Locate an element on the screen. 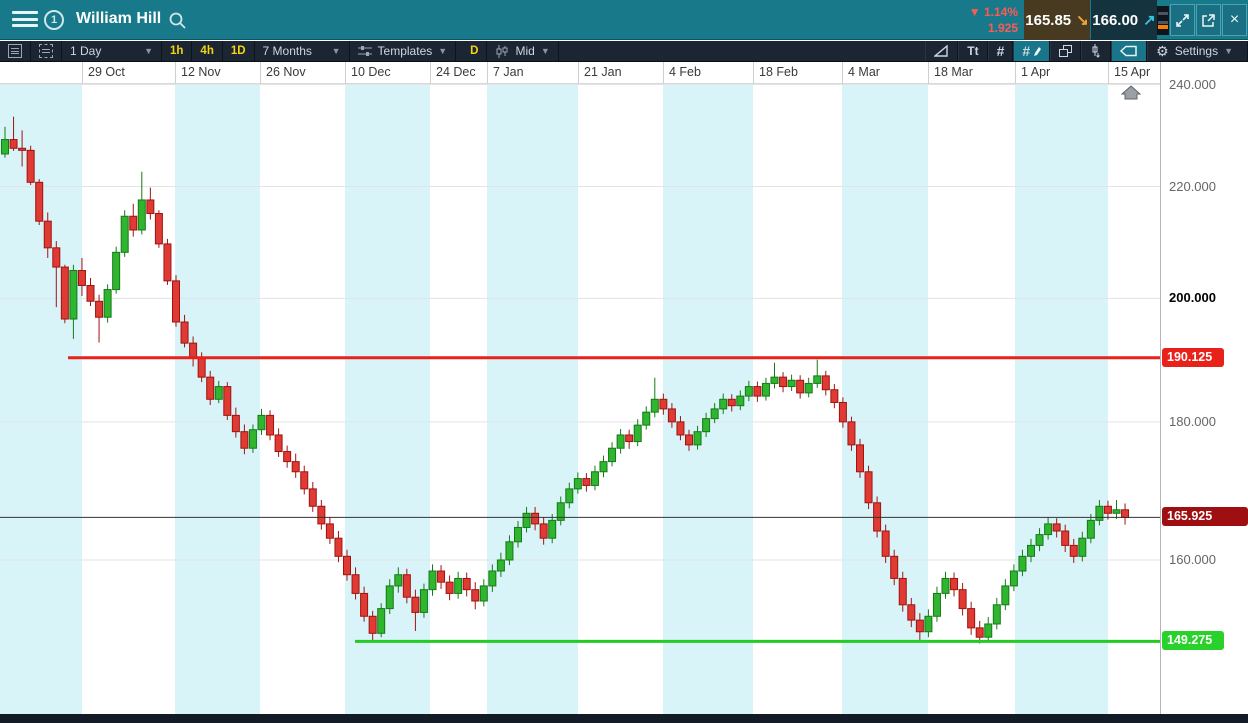 The width and height of the screenshot is (1248, 723). gear-icon: ⚙ is located at coordinates (1162, 50).